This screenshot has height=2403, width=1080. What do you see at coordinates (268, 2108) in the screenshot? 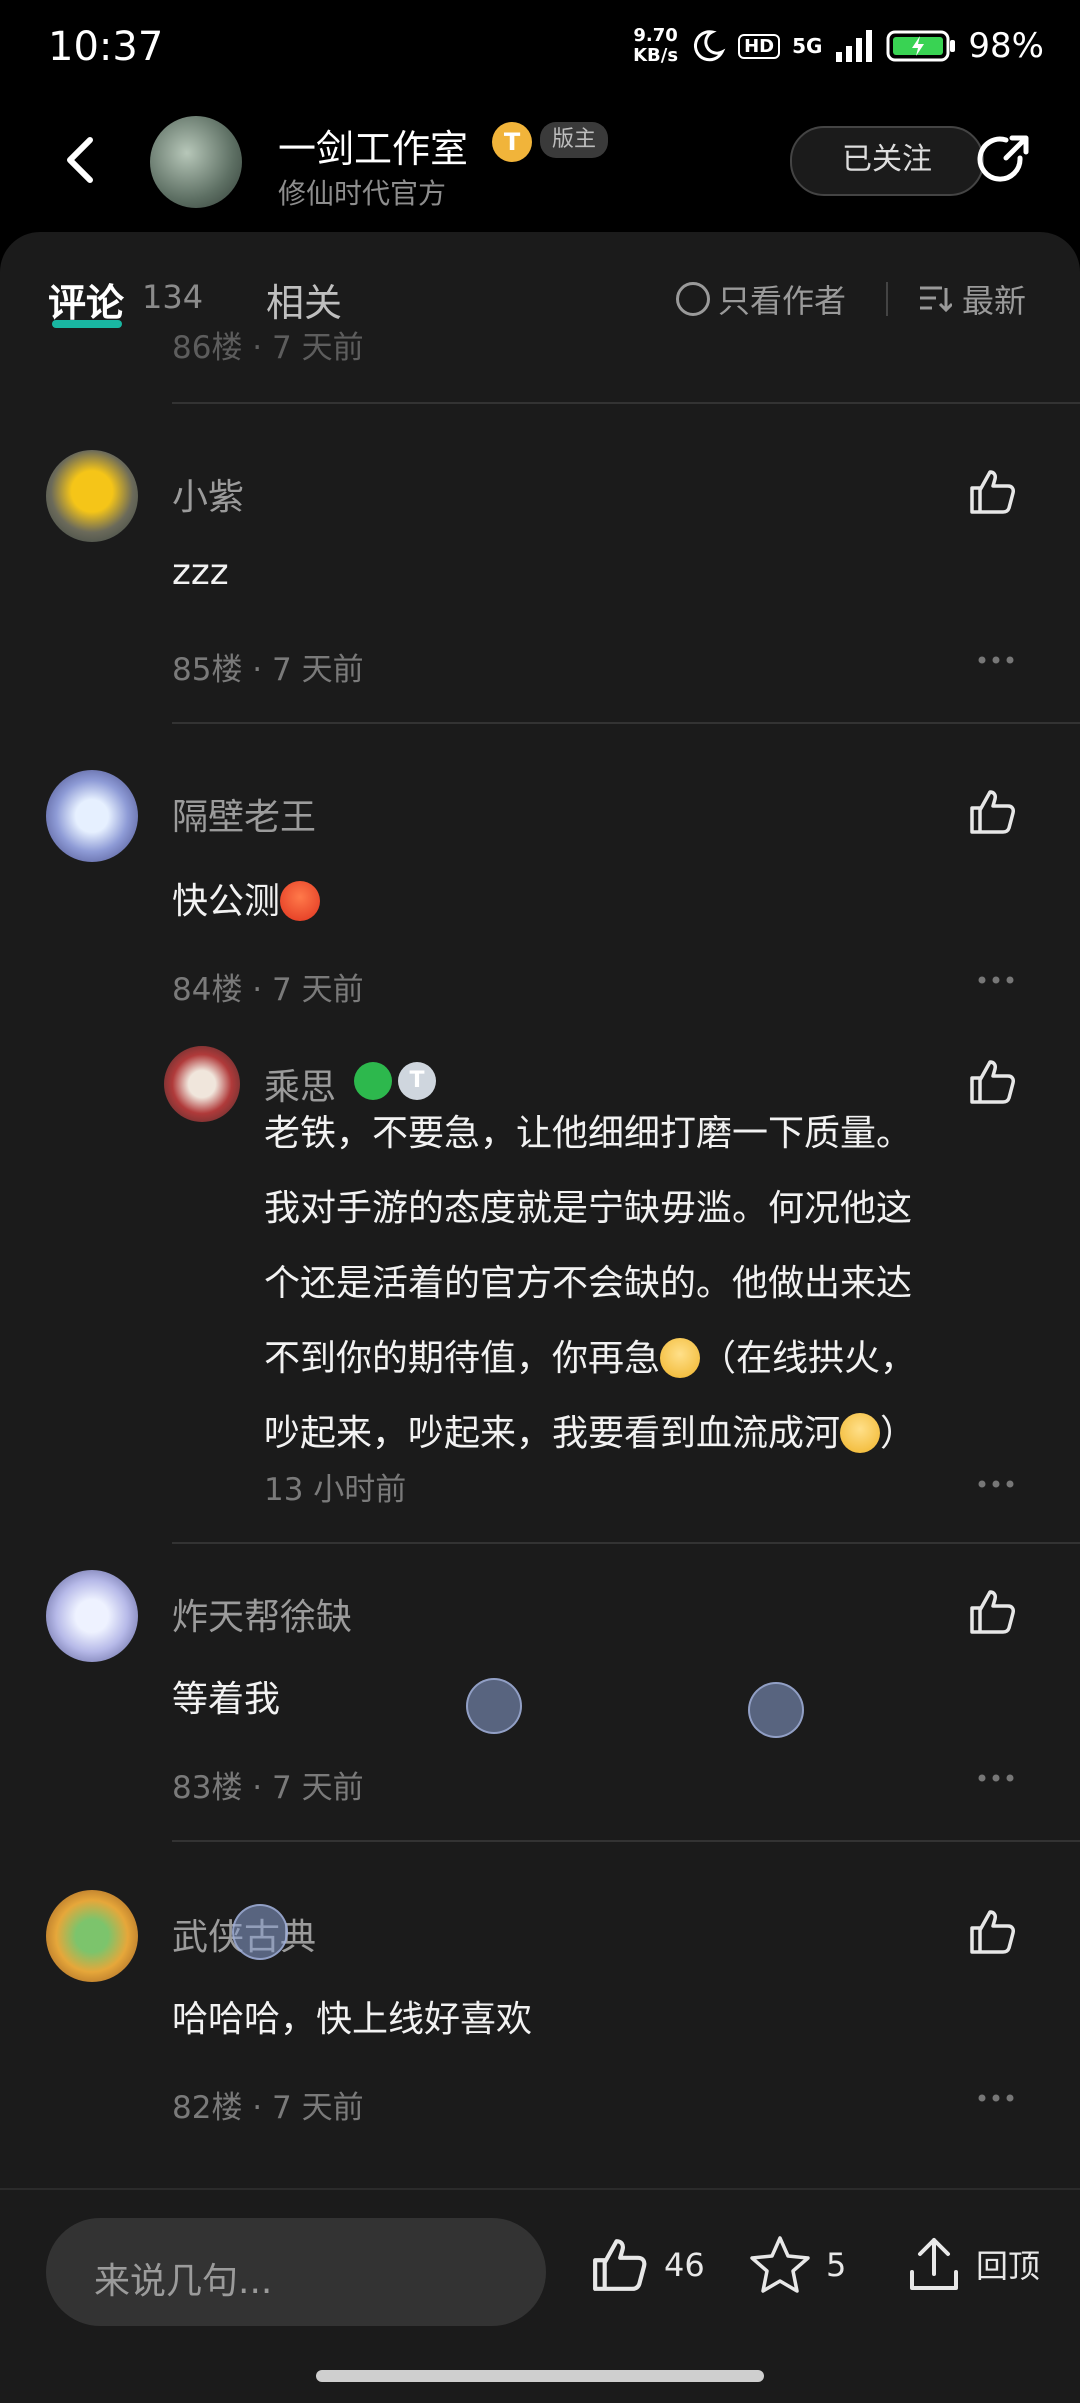
I see `comment-meta: 82楼 · 7 天前` at bounding box center [268, 2108].